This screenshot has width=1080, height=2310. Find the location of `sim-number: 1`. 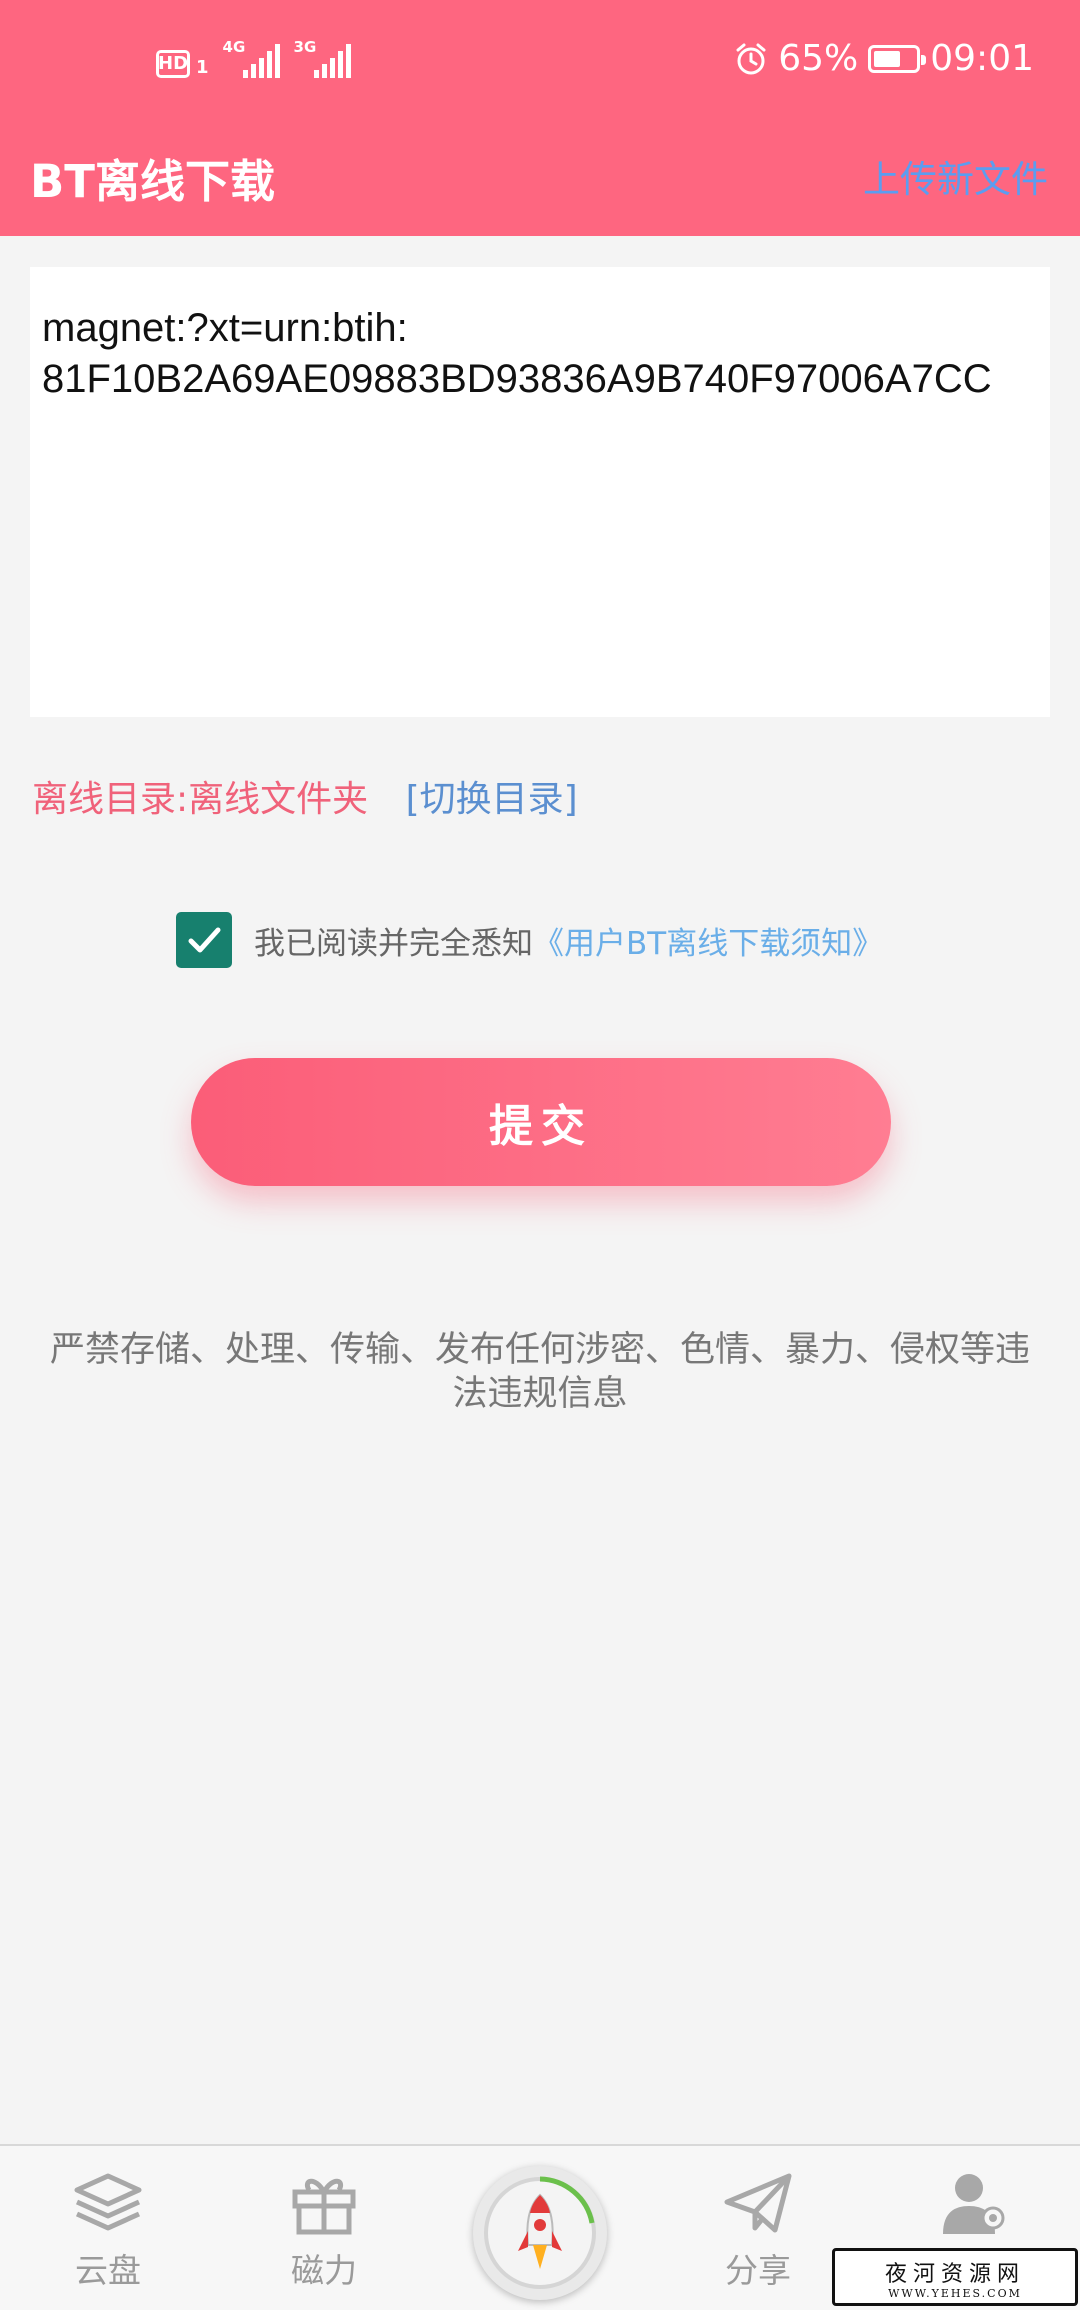

sim-number: 1 is located at coordinates (202, 67).